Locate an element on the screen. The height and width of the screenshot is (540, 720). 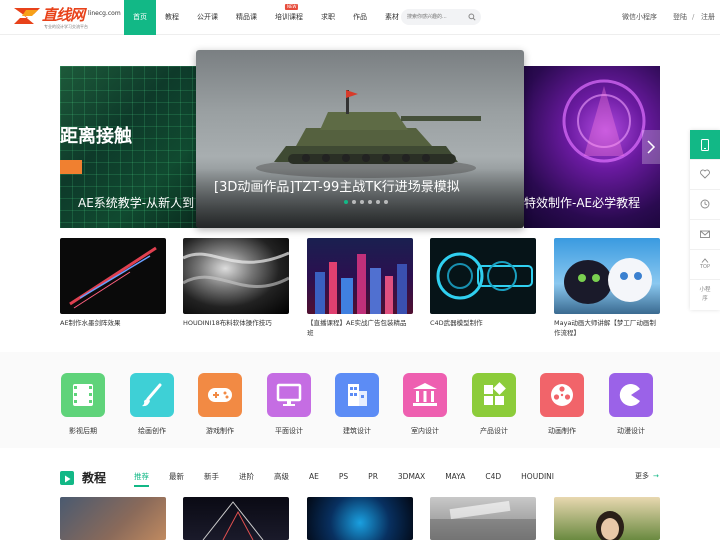
tab-houdini: HOUDINI is located at coordinates (537, 479).